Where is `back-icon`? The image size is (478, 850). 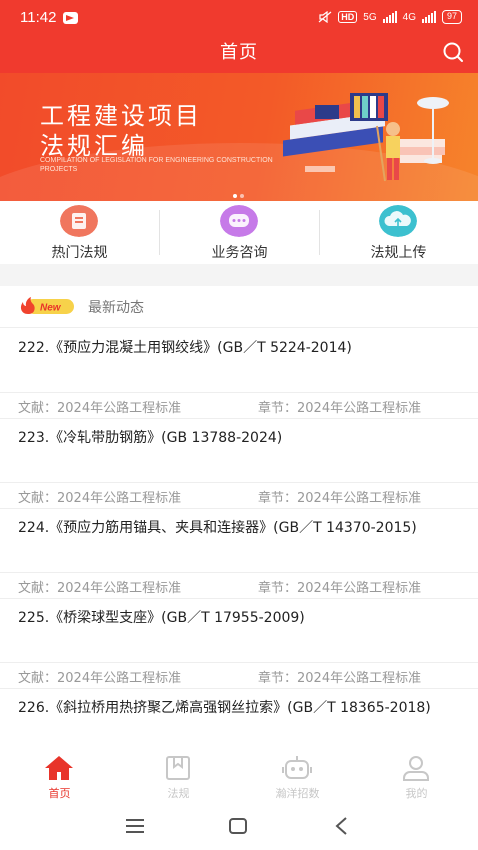
back-icon is located at coordinates (342, 826).